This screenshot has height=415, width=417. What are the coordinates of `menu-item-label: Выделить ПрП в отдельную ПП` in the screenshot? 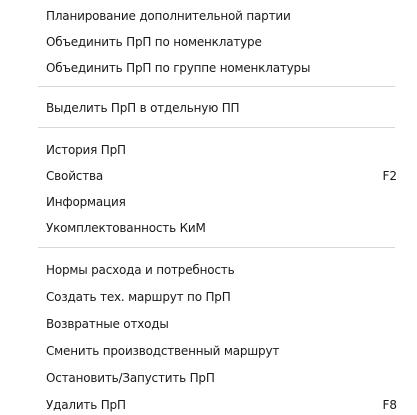 It's located at (143, 108).